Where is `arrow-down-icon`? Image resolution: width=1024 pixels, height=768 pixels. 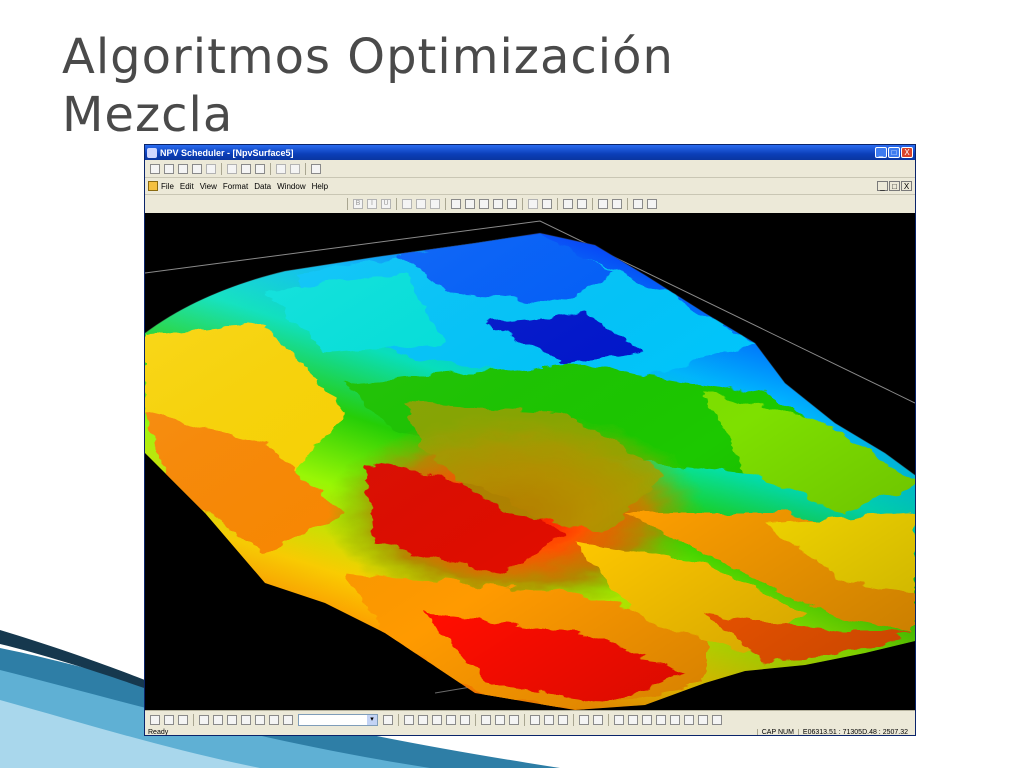
arrow-down-icon is located at coordinates (451, 719).